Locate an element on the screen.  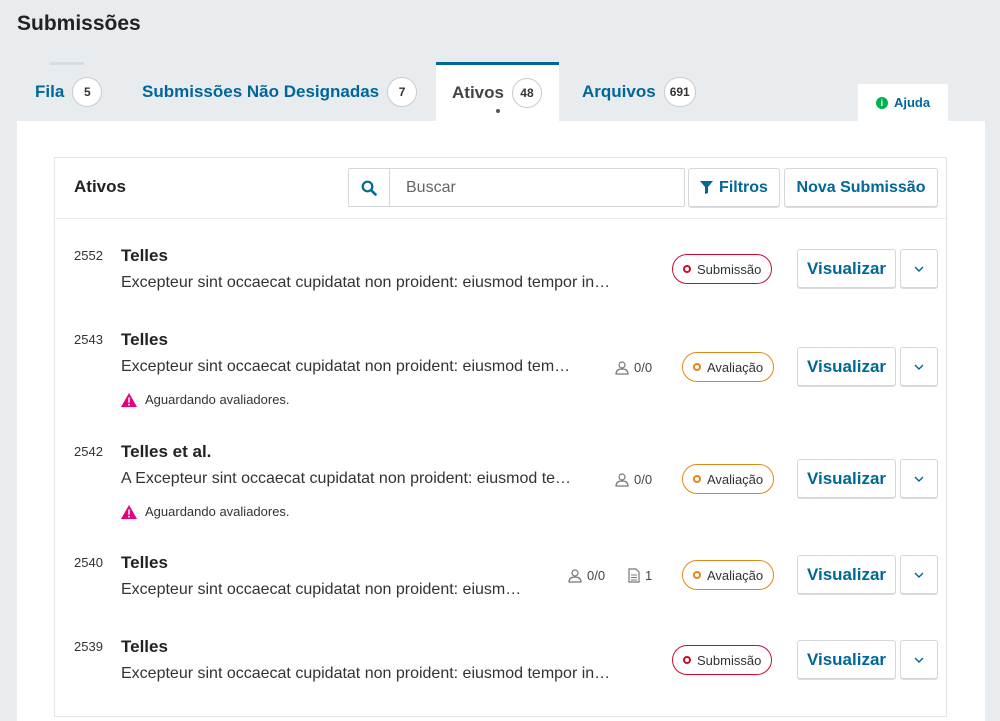
submission-author: Telles et al. is located at coordinates (166, 452).